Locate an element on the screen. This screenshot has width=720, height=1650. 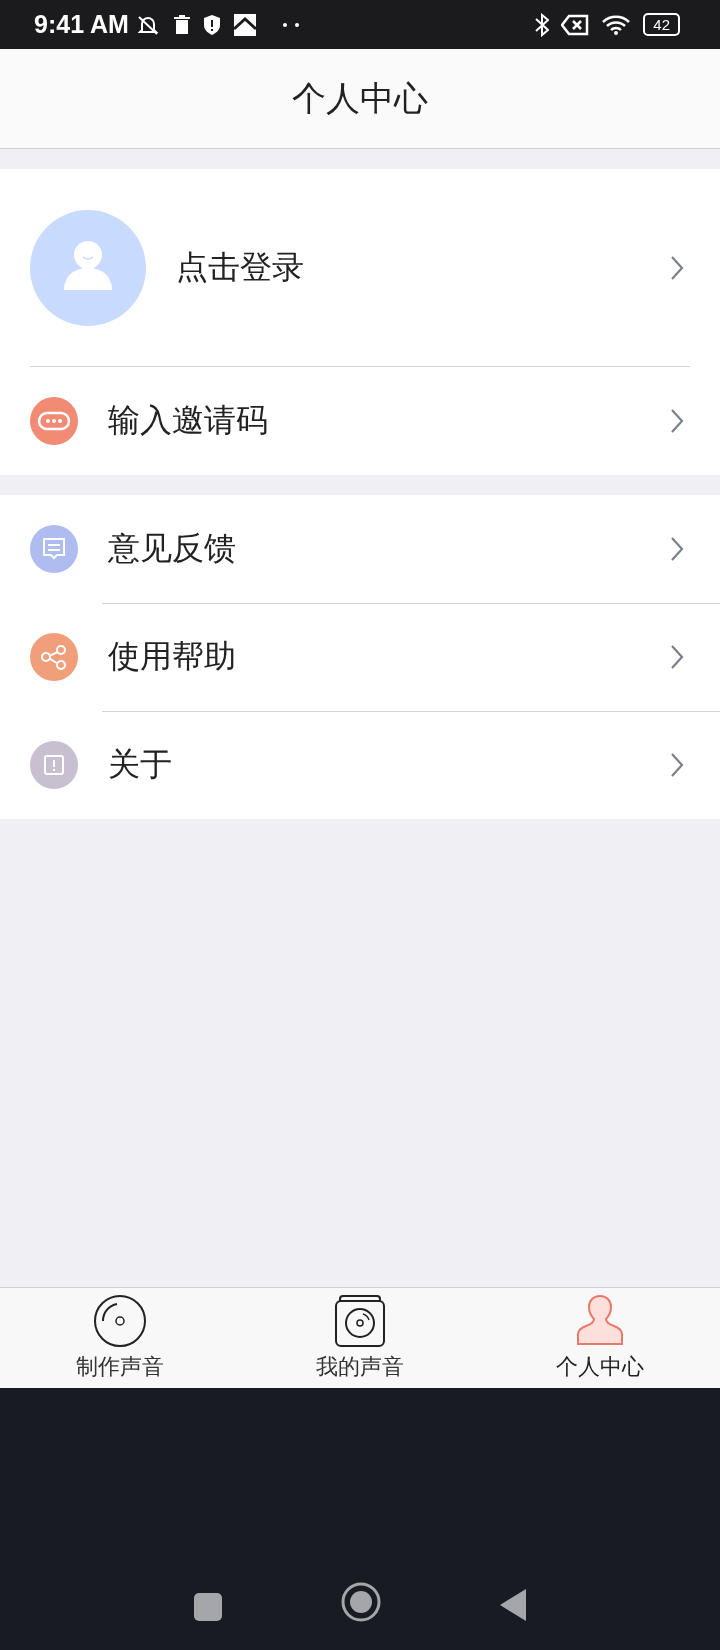
menu-label: 输入邀请码 is located at coordinates (188, 420).